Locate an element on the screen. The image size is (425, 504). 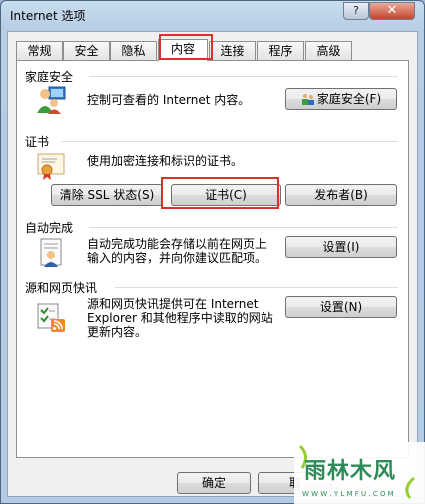
watermark-url: W W W . Y L M F U . C O M is located at coordinates (348, 494).